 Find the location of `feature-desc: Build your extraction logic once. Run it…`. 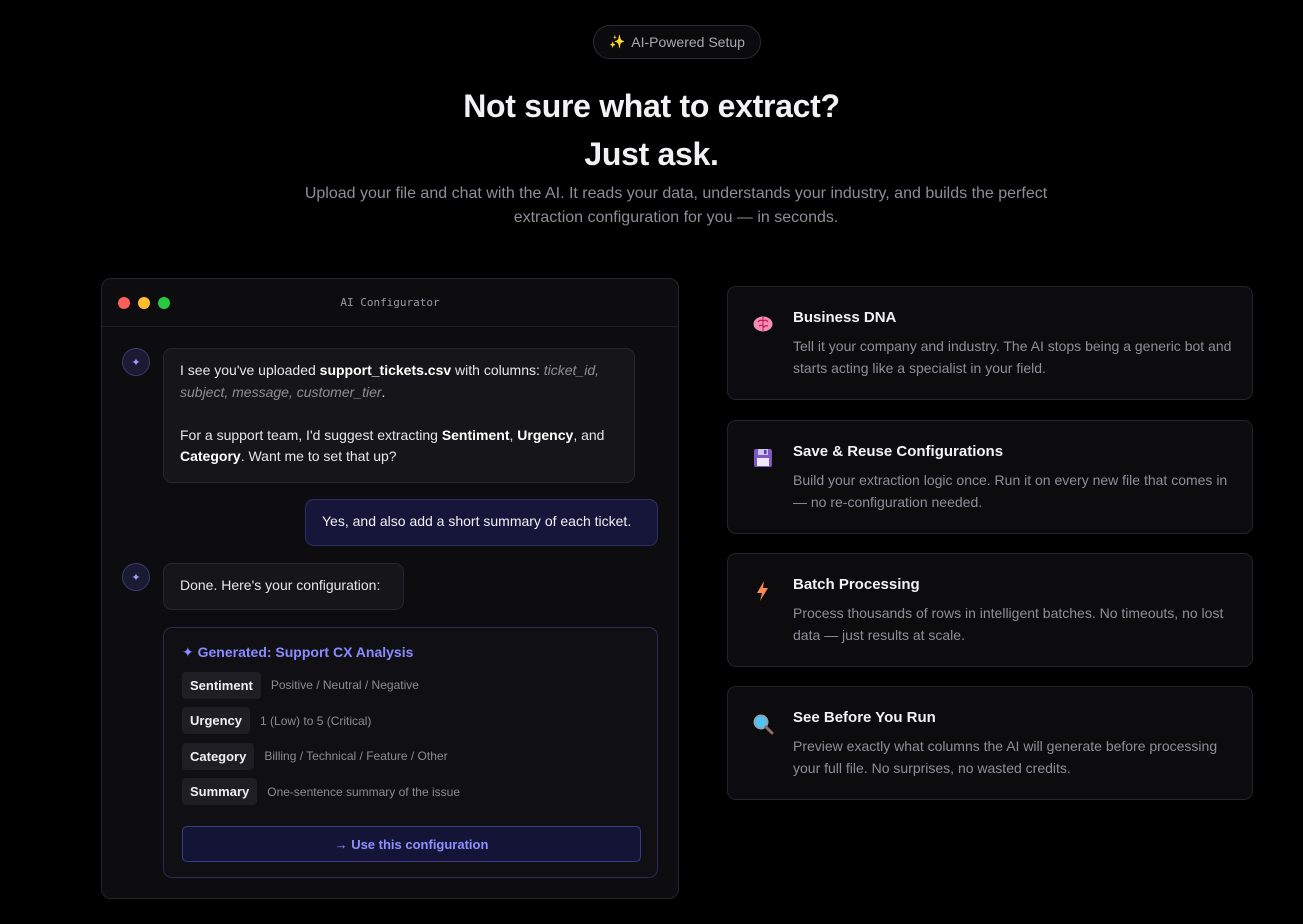

feature-desc: Build your extraction logic once. Run it… is located at coordinates (1010, 491).